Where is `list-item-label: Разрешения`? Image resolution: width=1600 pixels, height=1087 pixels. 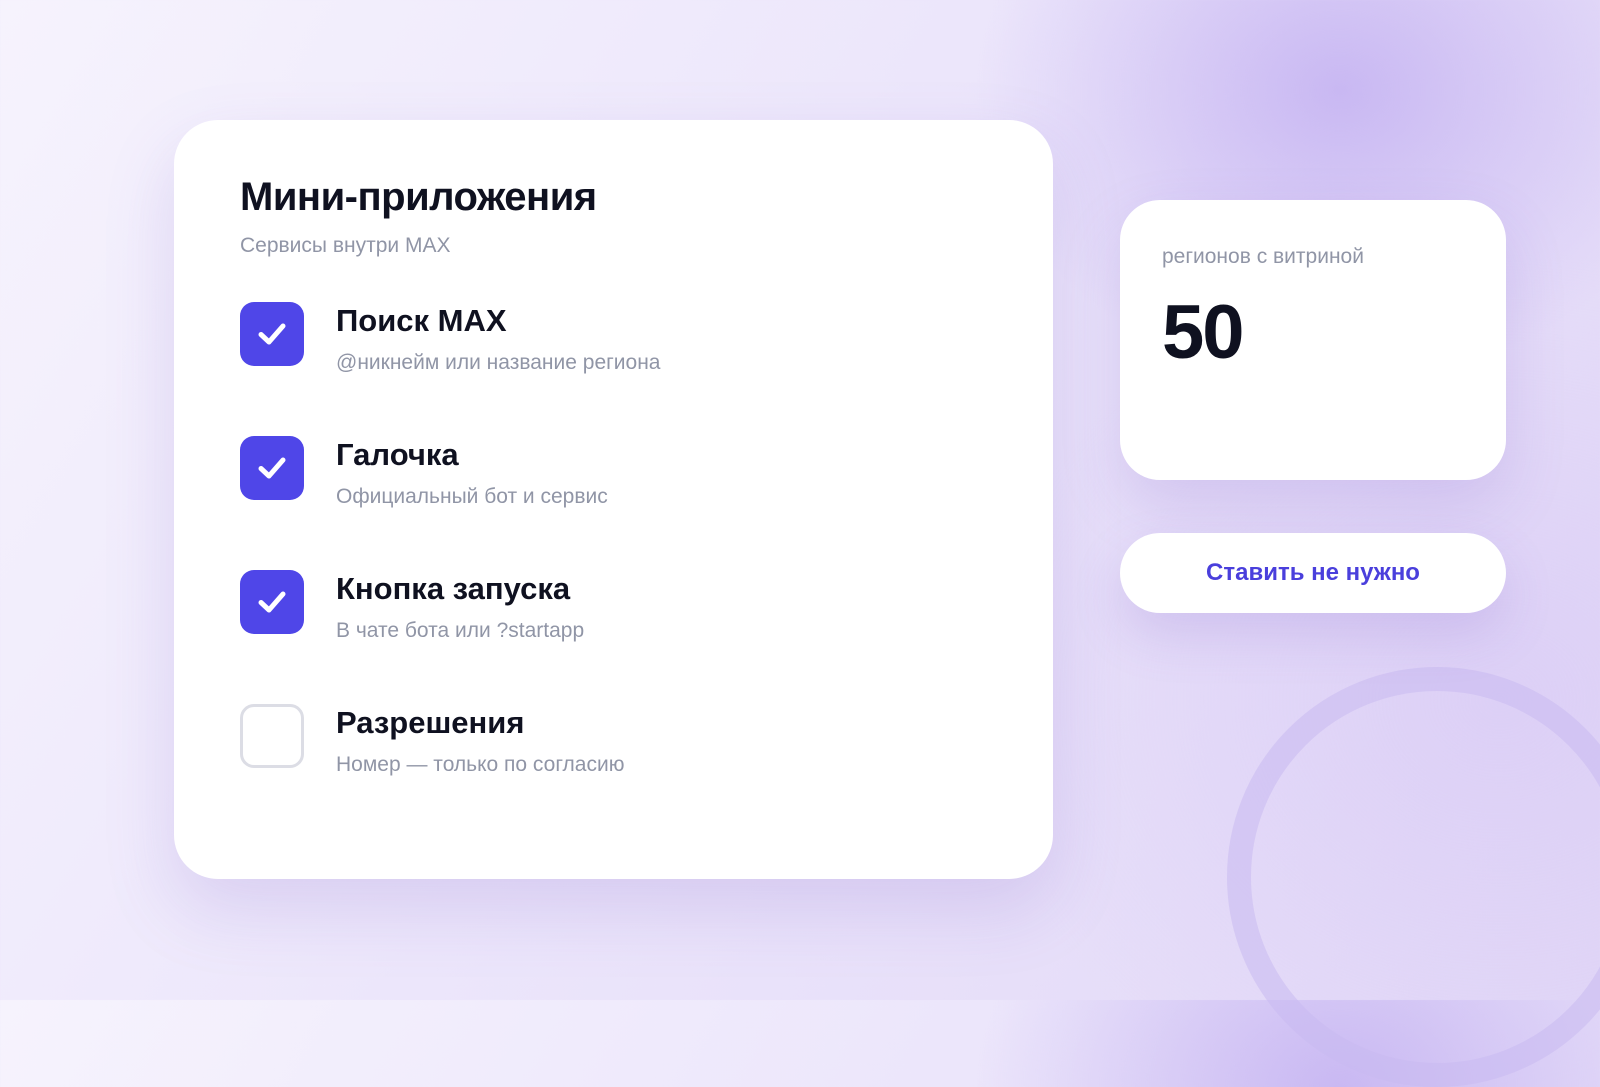 list-item-label: Разрешения is located at coordinates (430, 723).